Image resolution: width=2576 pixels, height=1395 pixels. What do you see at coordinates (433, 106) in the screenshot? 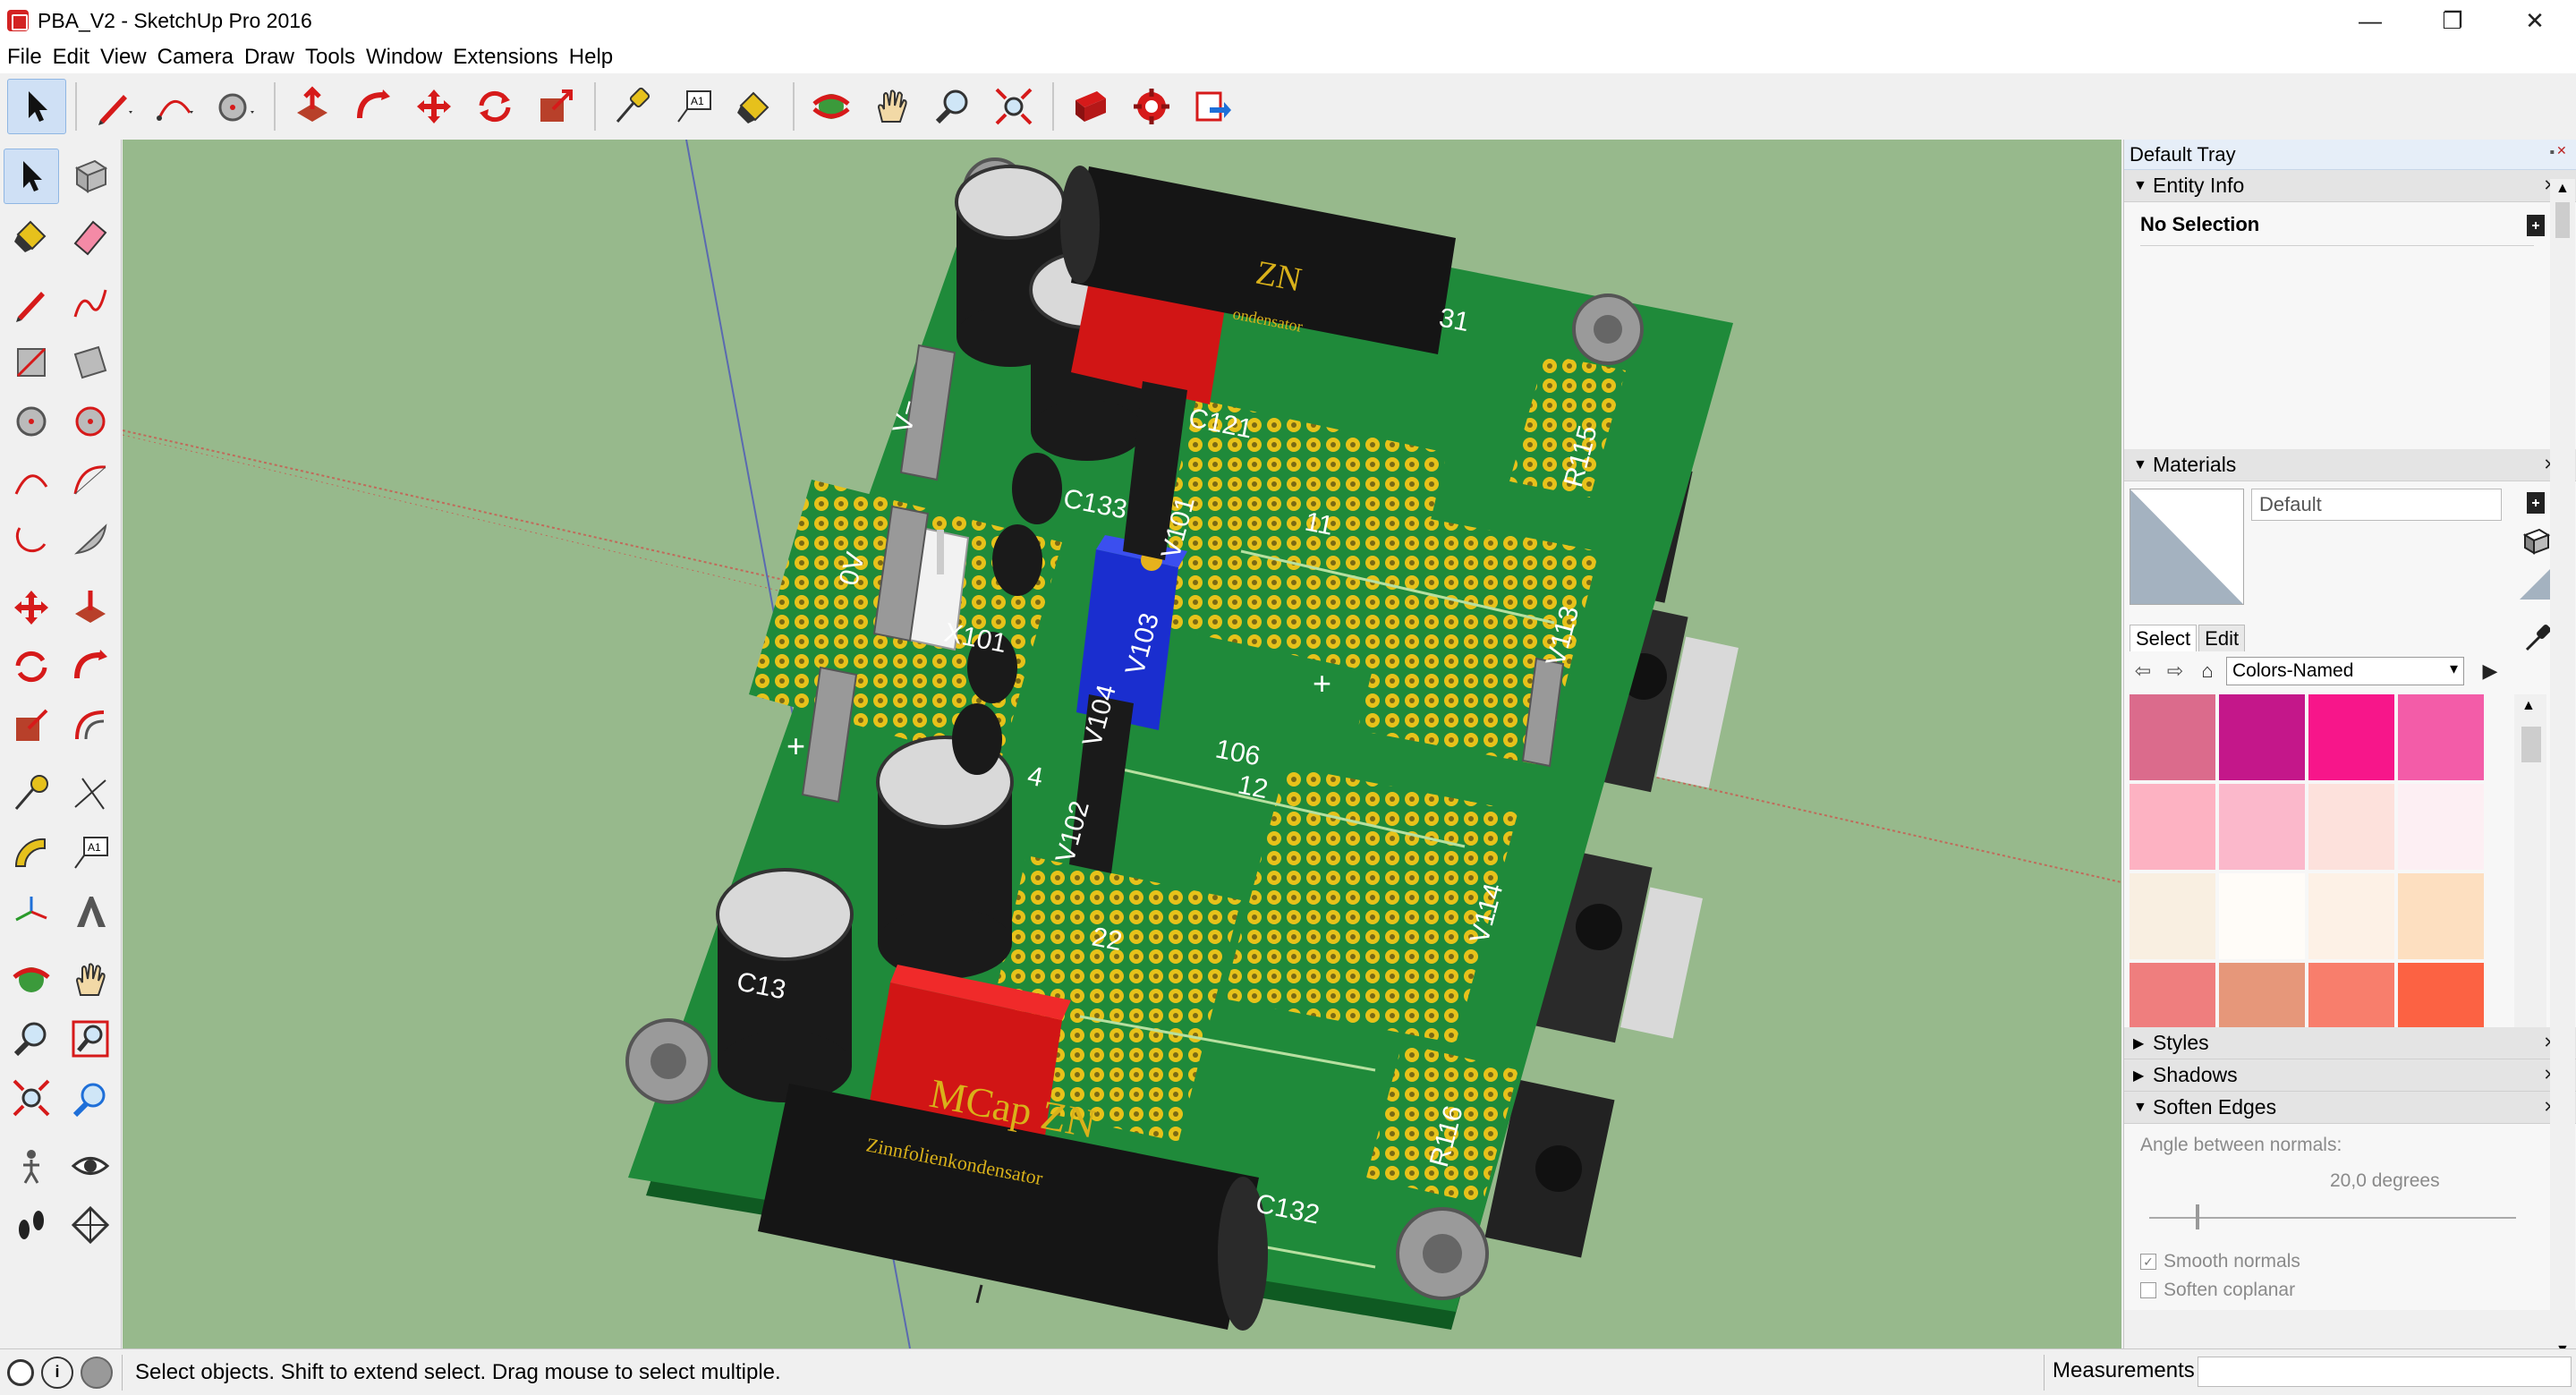
I see `move-tool-button` at bounding box center [433, 106].